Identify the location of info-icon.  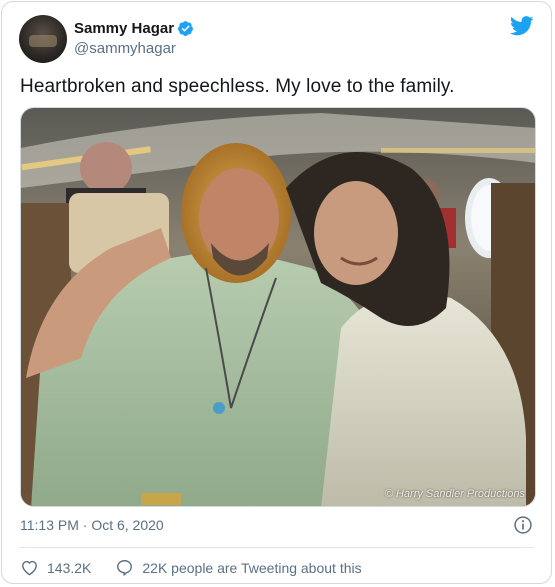
(523, 525).